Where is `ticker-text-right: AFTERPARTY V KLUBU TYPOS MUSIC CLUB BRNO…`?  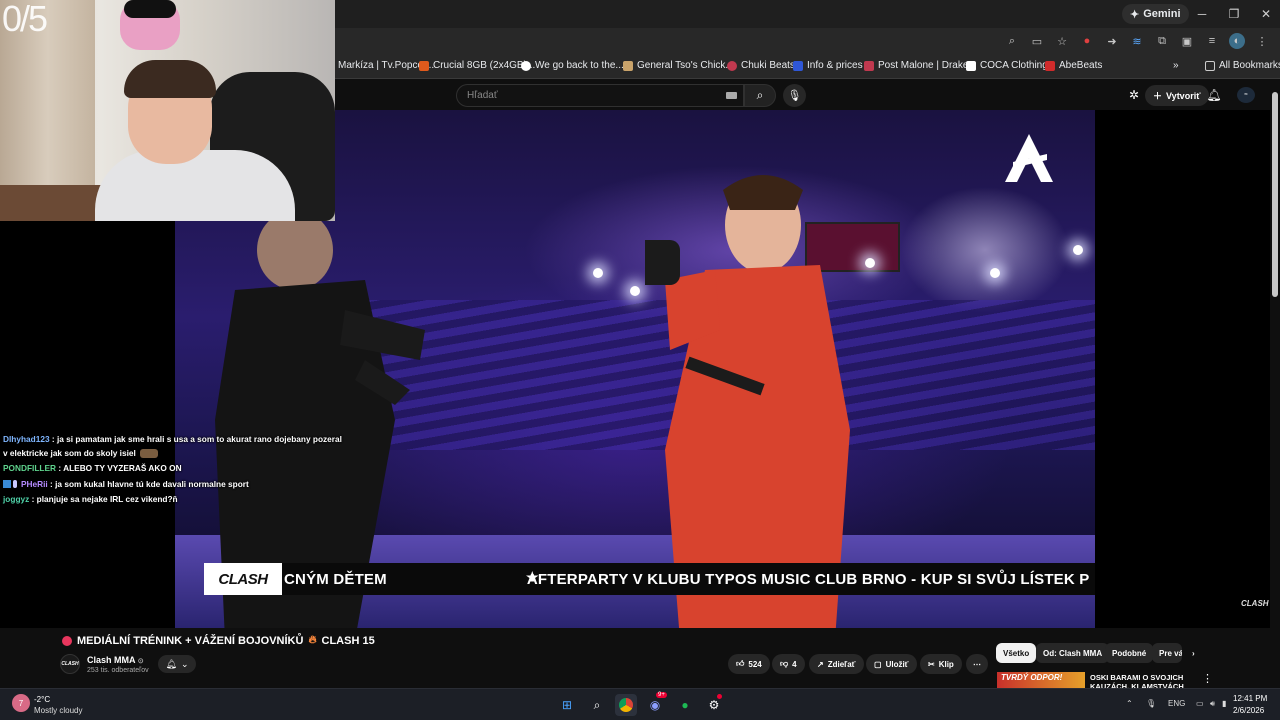 ticker-text-right: AFTERPARTY V KLUBU TYPOS MUSIC CLUB BRNO… is located at coordinates (808, 579).